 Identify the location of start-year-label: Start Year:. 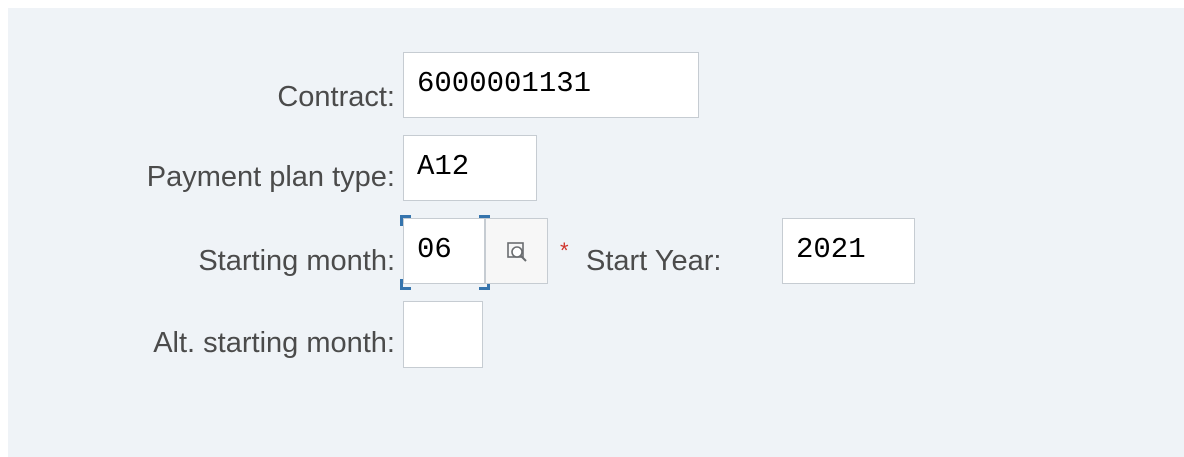
(654, 261).